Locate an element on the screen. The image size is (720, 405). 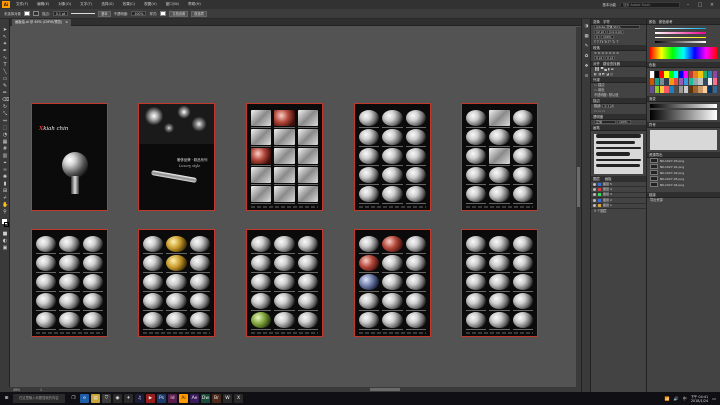
ime-indicator: 中 is located at coordinates (685, 399).